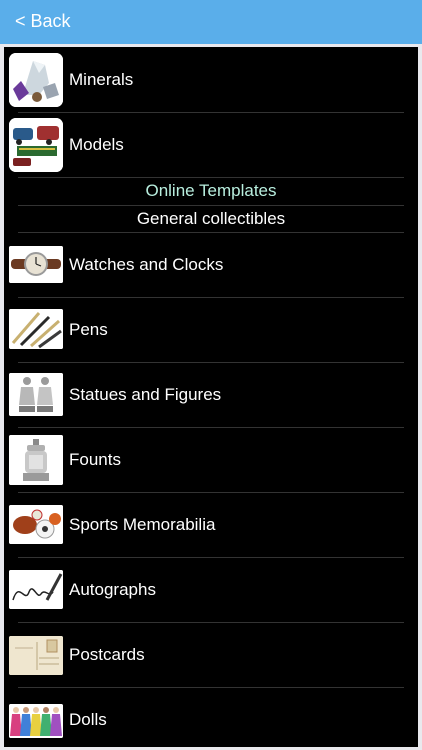 The image size is (422, 750). What do you see at coordinates (211, 589) in the screenshot?
I see `list-item-autographs: Autographs` at bounding box center [211, 589].